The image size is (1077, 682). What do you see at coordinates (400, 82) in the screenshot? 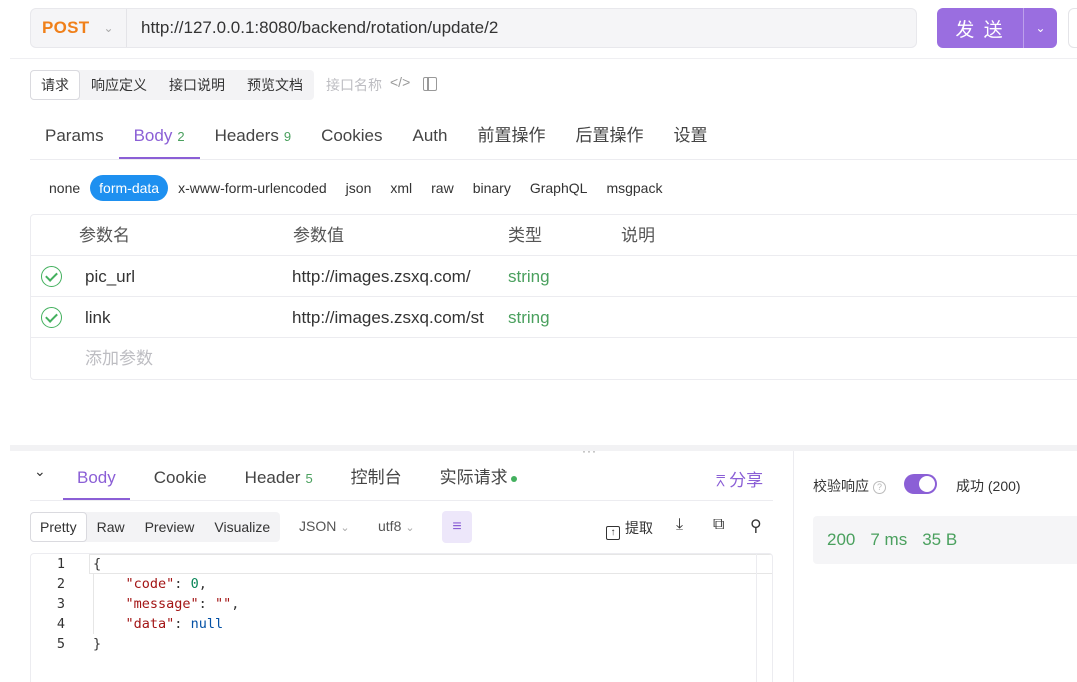
I see `code-icon: </>` at bounding box center [400, 82].